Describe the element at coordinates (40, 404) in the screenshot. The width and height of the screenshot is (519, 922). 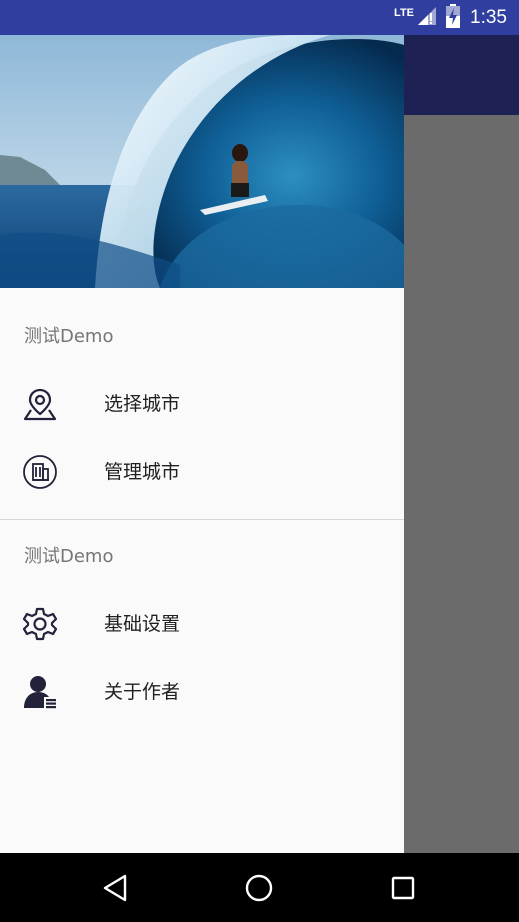
I see `map-pin-icon` at that location.